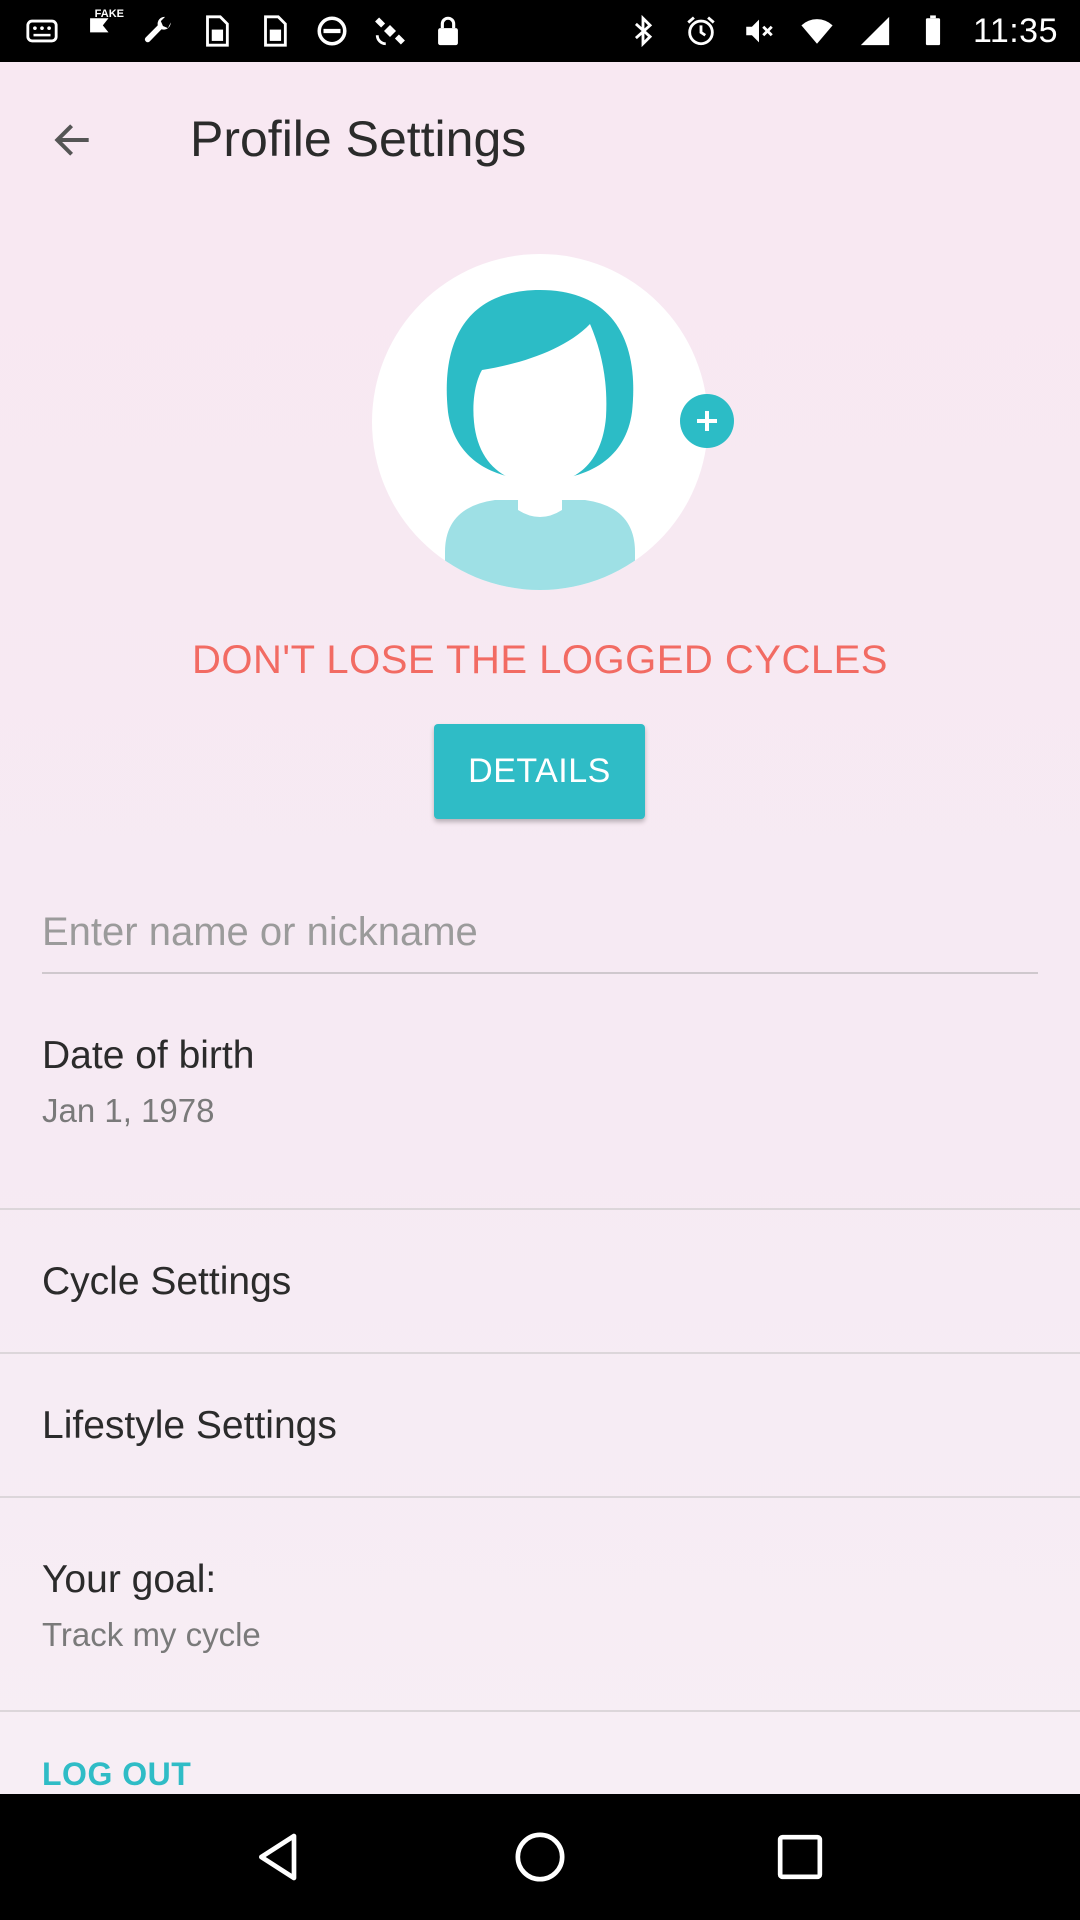 The height and width of the screenshot is (1920, 1080). I want to click on avatar, so click(540, 422).